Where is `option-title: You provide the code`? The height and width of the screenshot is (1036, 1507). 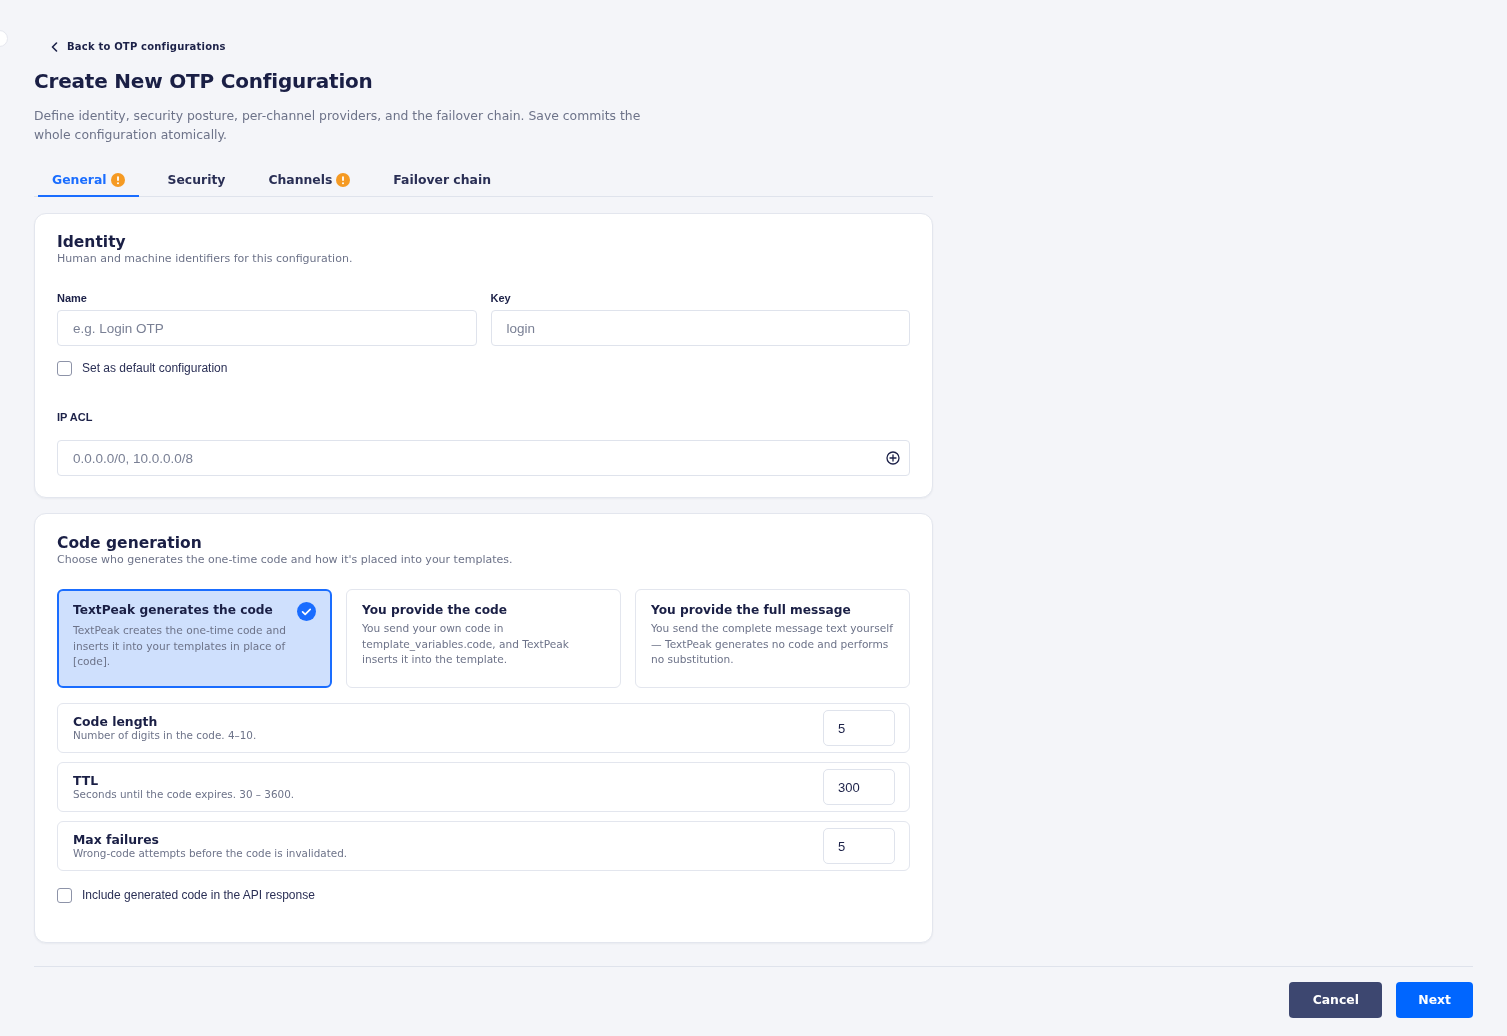
option-title: You provide the code is located at coordinates (435, 611).